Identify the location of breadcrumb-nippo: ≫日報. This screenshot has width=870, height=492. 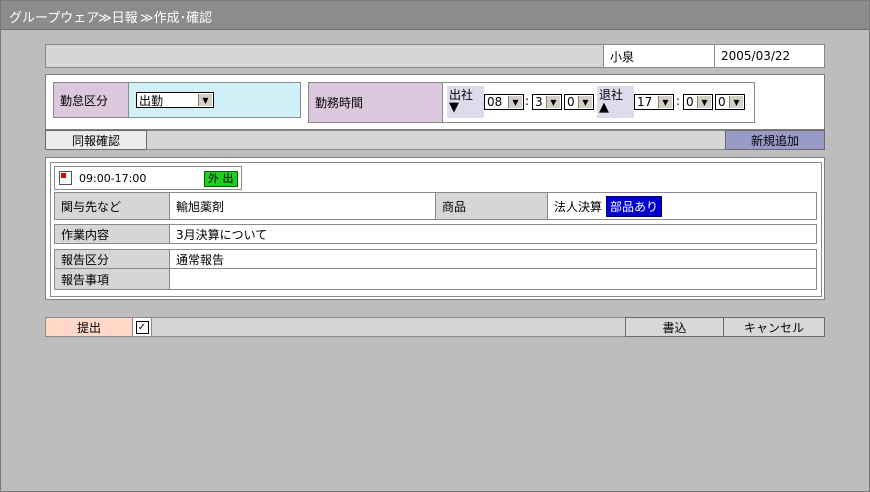
(118, 16).